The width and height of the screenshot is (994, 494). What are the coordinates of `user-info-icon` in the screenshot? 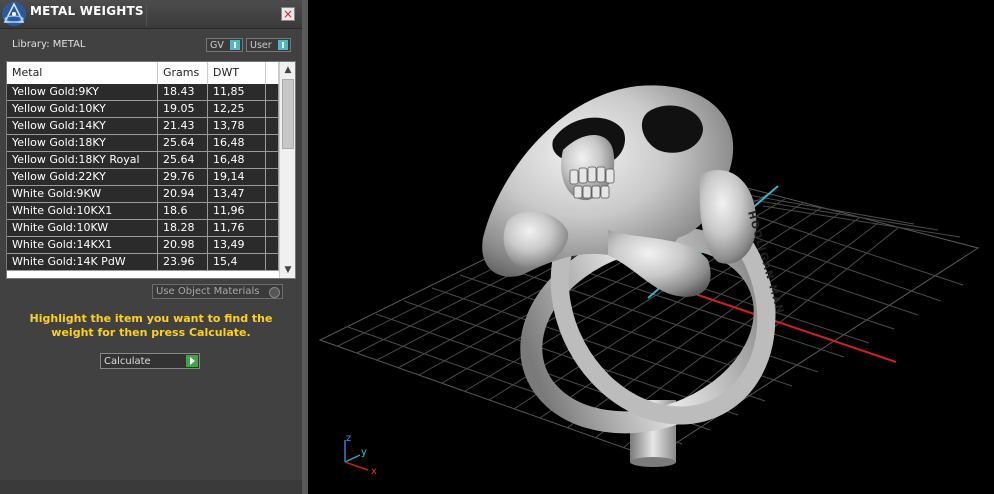 It's located at (283, 45).